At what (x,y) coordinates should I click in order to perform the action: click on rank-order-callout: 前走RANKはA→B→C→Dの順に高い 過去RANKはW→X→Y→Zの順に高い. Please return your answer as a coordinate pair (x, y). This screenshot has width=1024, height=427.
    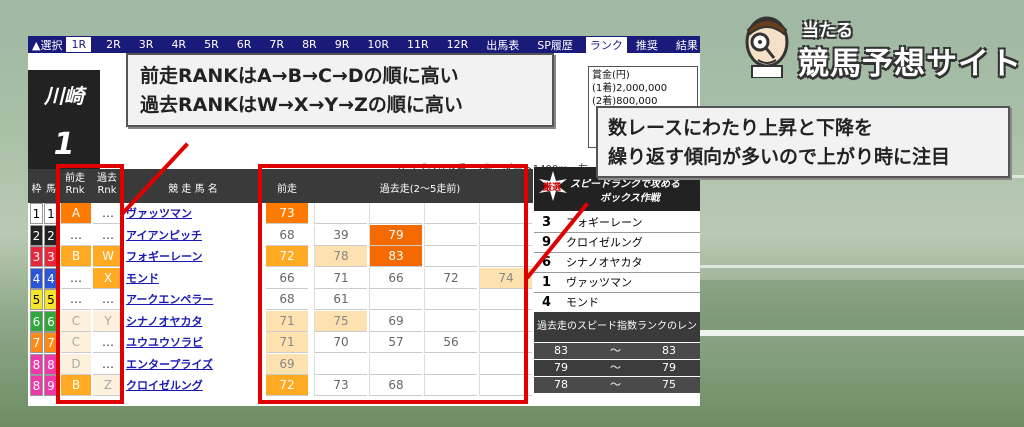
    Looking at the image, I should click on (340, 90).